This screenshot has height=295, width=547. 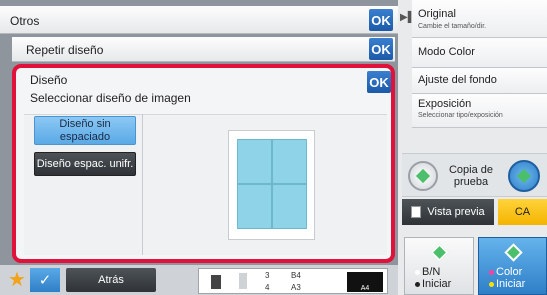 I want to click on menu-original-label: Original, so click(x=437, y=14).